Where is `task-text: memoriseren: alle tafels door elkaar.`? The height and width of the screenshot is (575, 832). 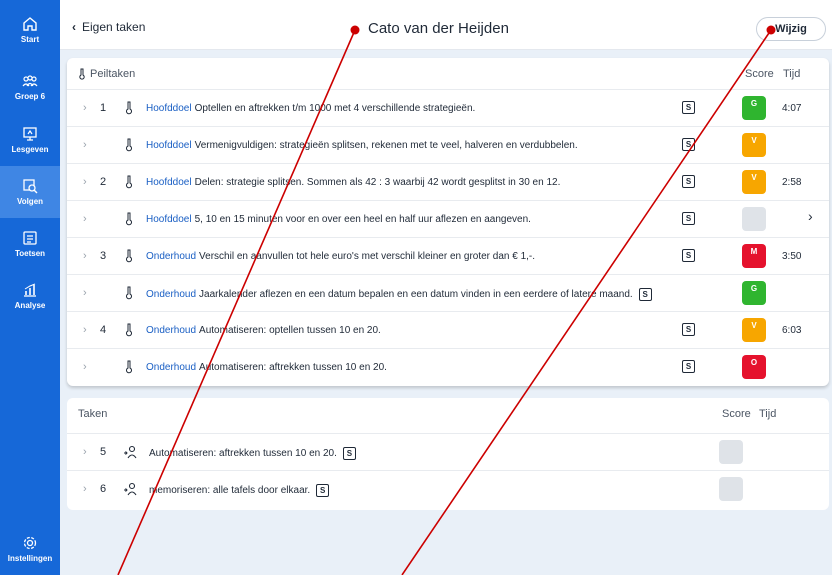 task-text: memoriseren: alle tafels door elkaar. is located at coordinates (230, 491).